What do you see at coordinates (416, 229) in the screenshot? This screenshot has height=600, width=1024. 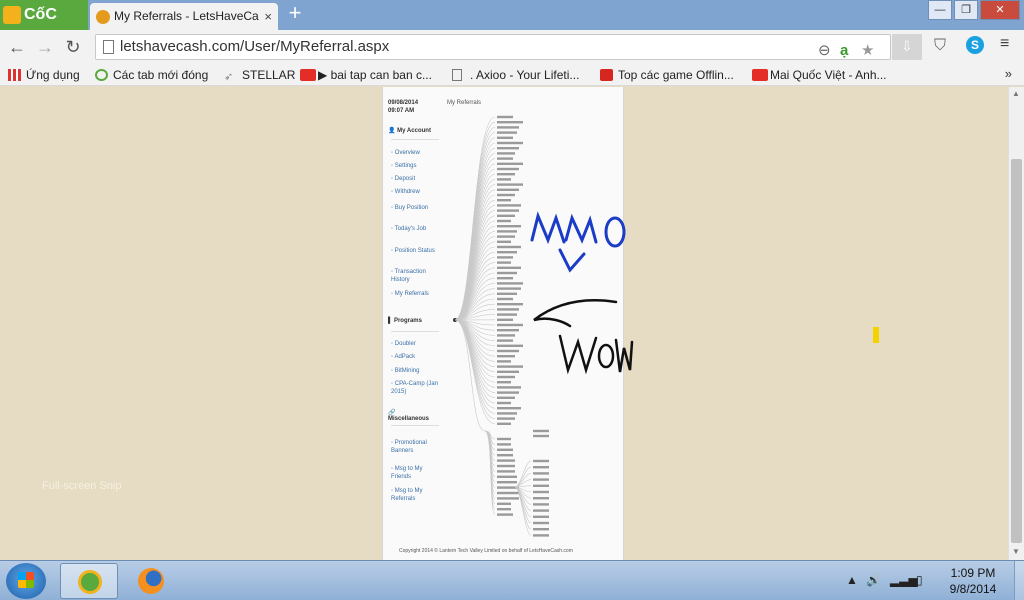 I see `sidebar-item-today-s-job: ◦ Today's Job` at bounding box center [416, 229].